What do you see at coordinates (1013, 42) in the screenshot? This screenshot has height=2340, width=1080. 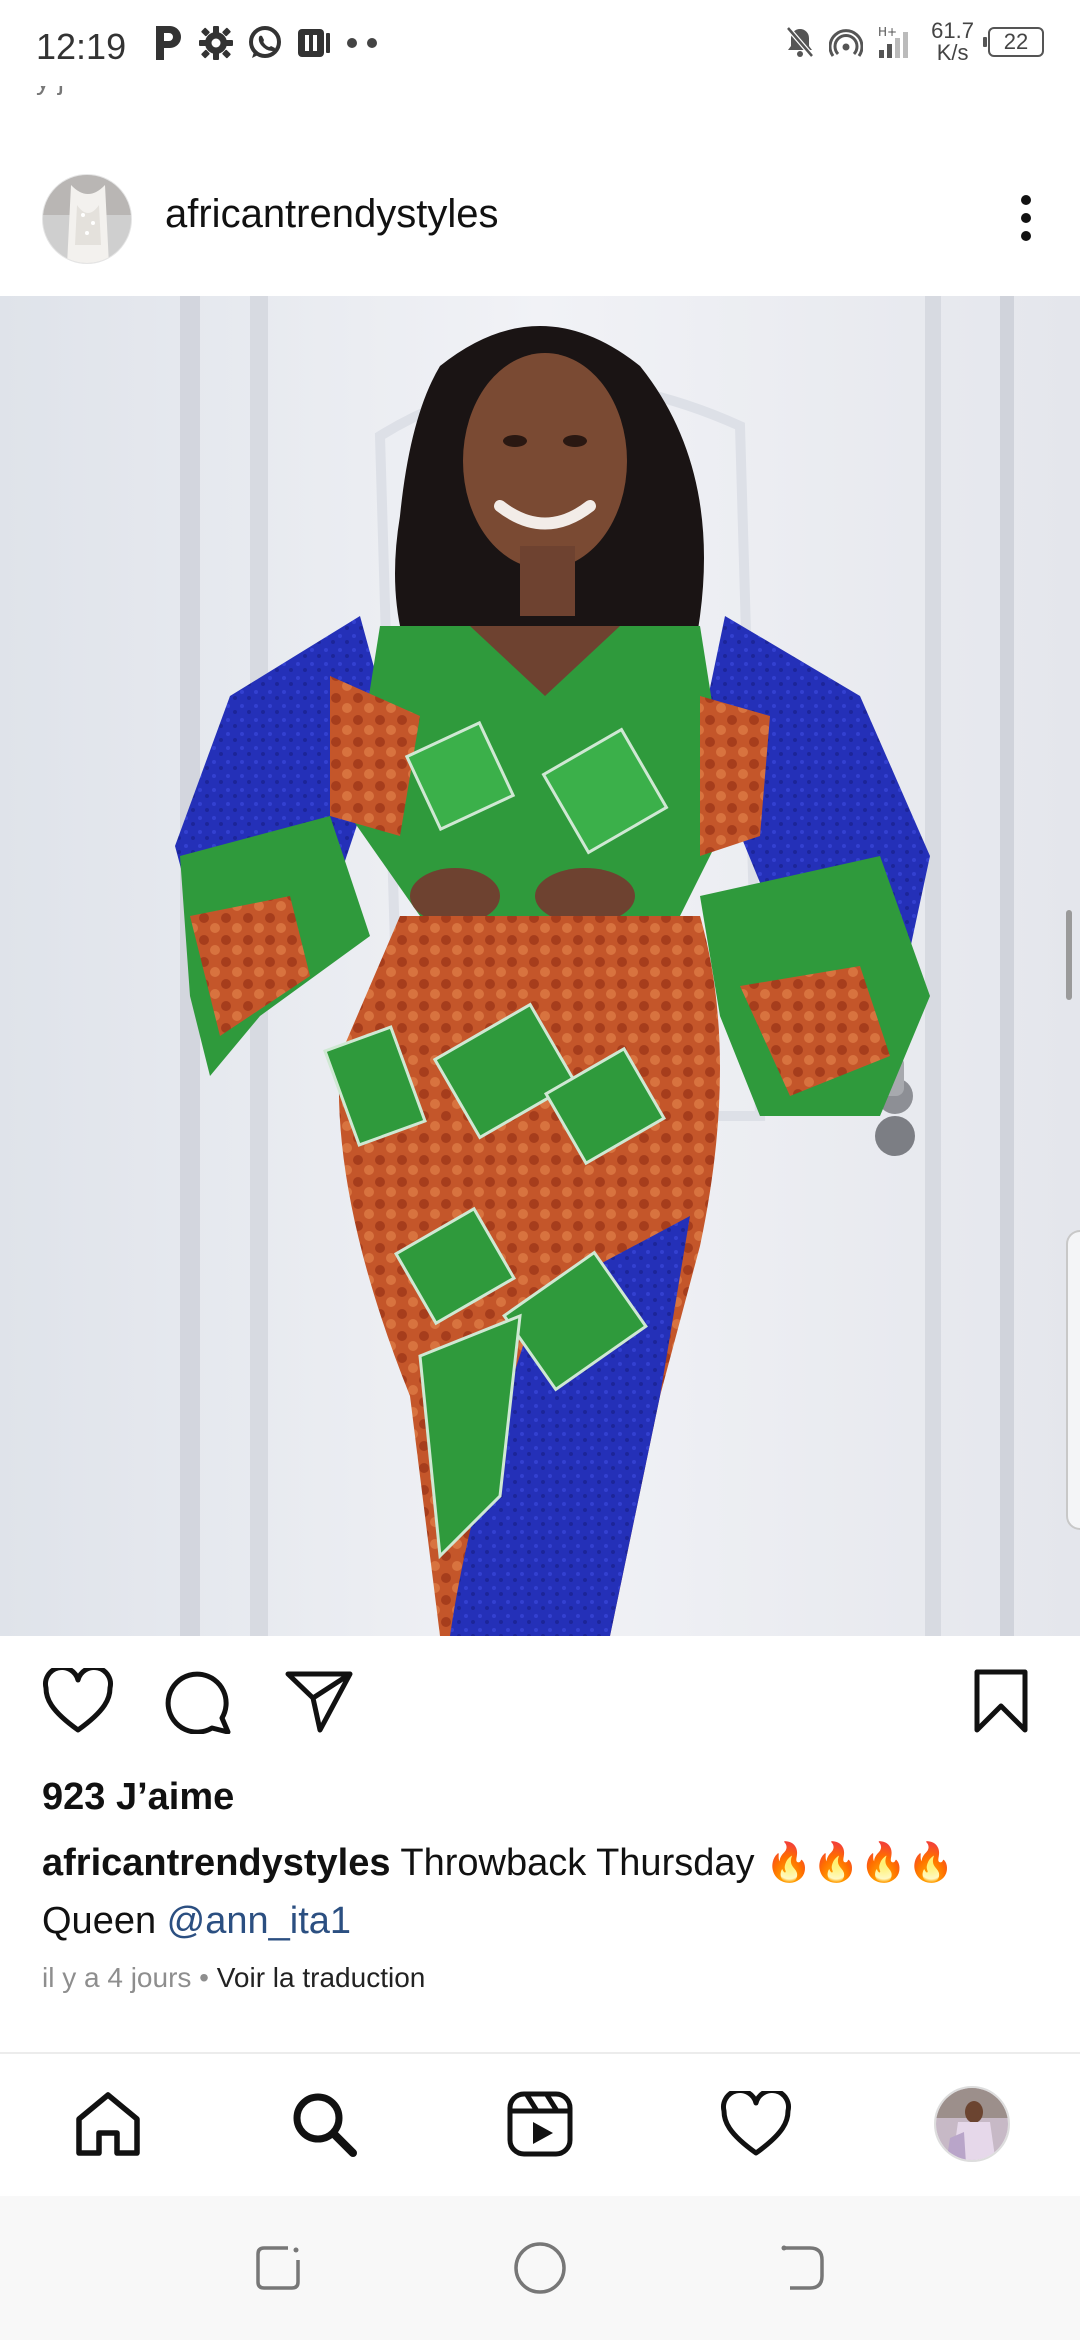 I see `battery-indicator: 22` at bounding box center [1013, 42].